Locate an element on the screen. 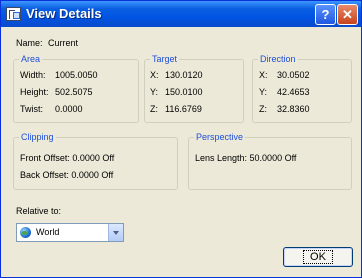  back-offset-text: Back Offset: 0.0000 Off is located at coordinates (67, 175).